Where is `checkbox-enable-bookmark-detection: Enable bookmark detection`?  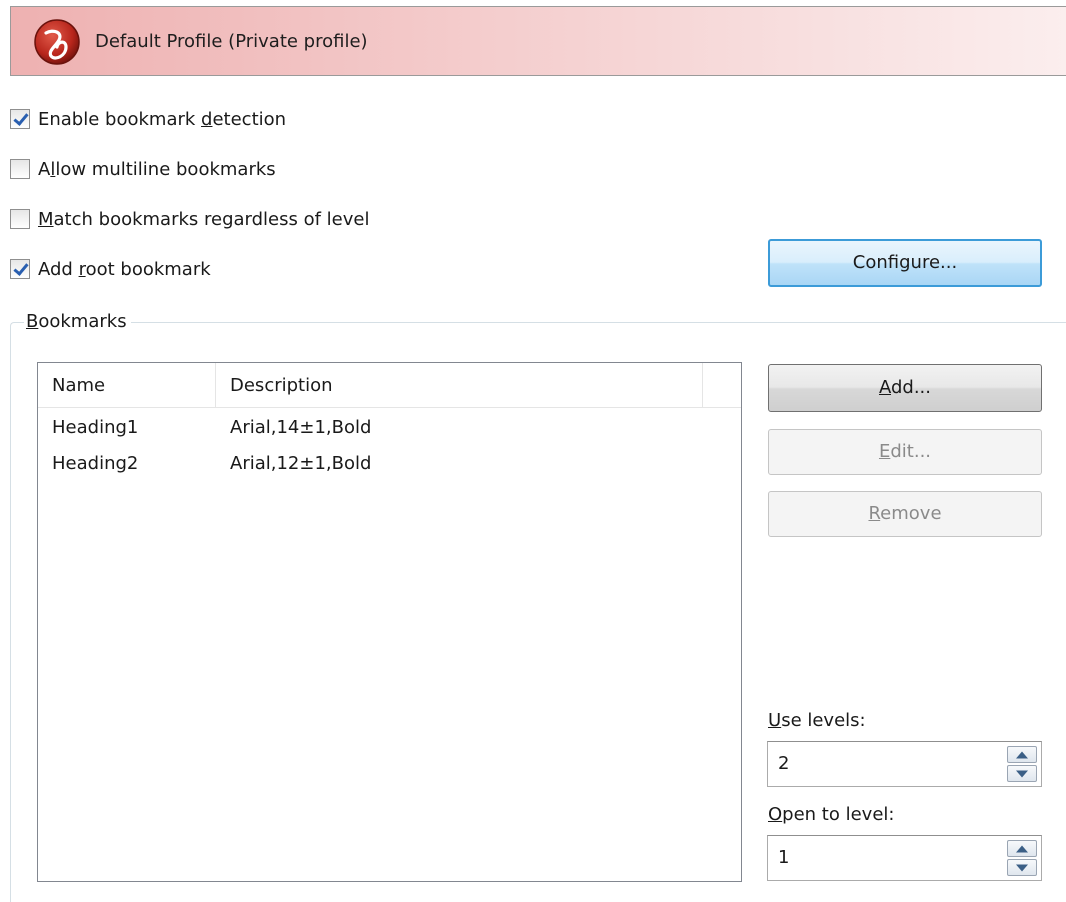 checkbox-enable-bookmark-detection: Enable bookmark detection is located at coordinates (148, 119).